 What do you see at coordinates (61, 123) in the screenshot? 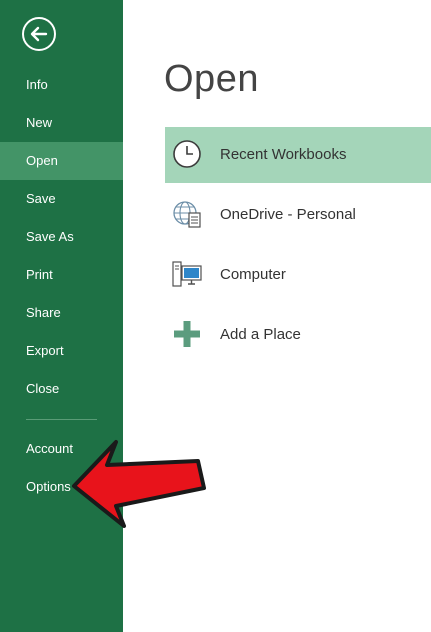
I see `nav-new: New` at bounding box center [61, 123].